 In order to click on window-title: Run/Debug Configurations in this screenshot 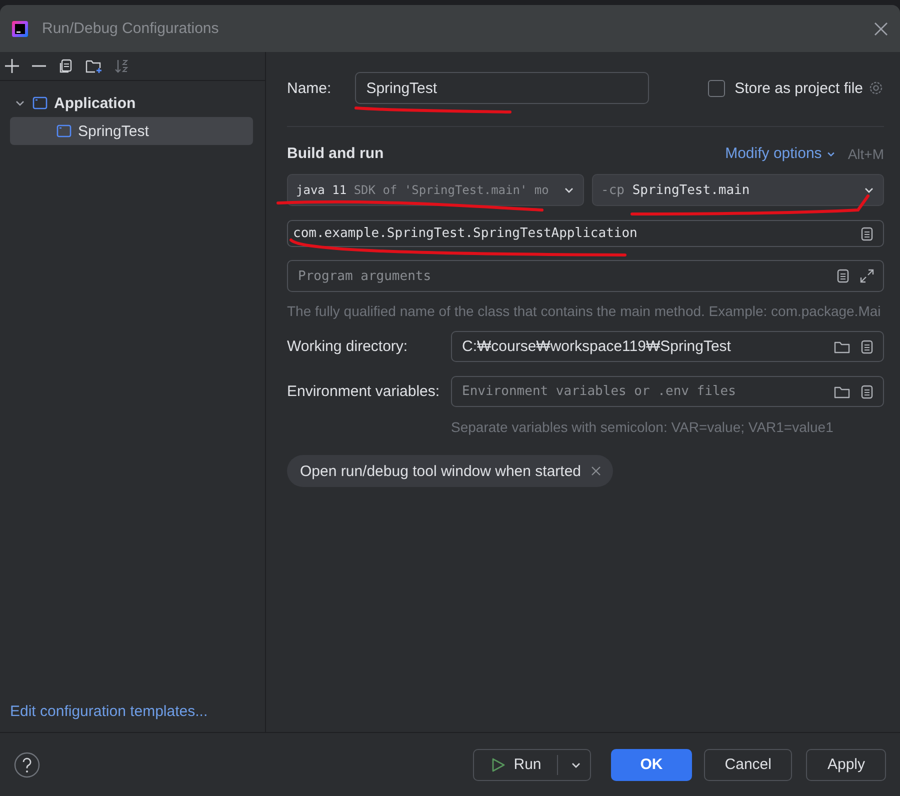, I will do `click(131, 28)`.